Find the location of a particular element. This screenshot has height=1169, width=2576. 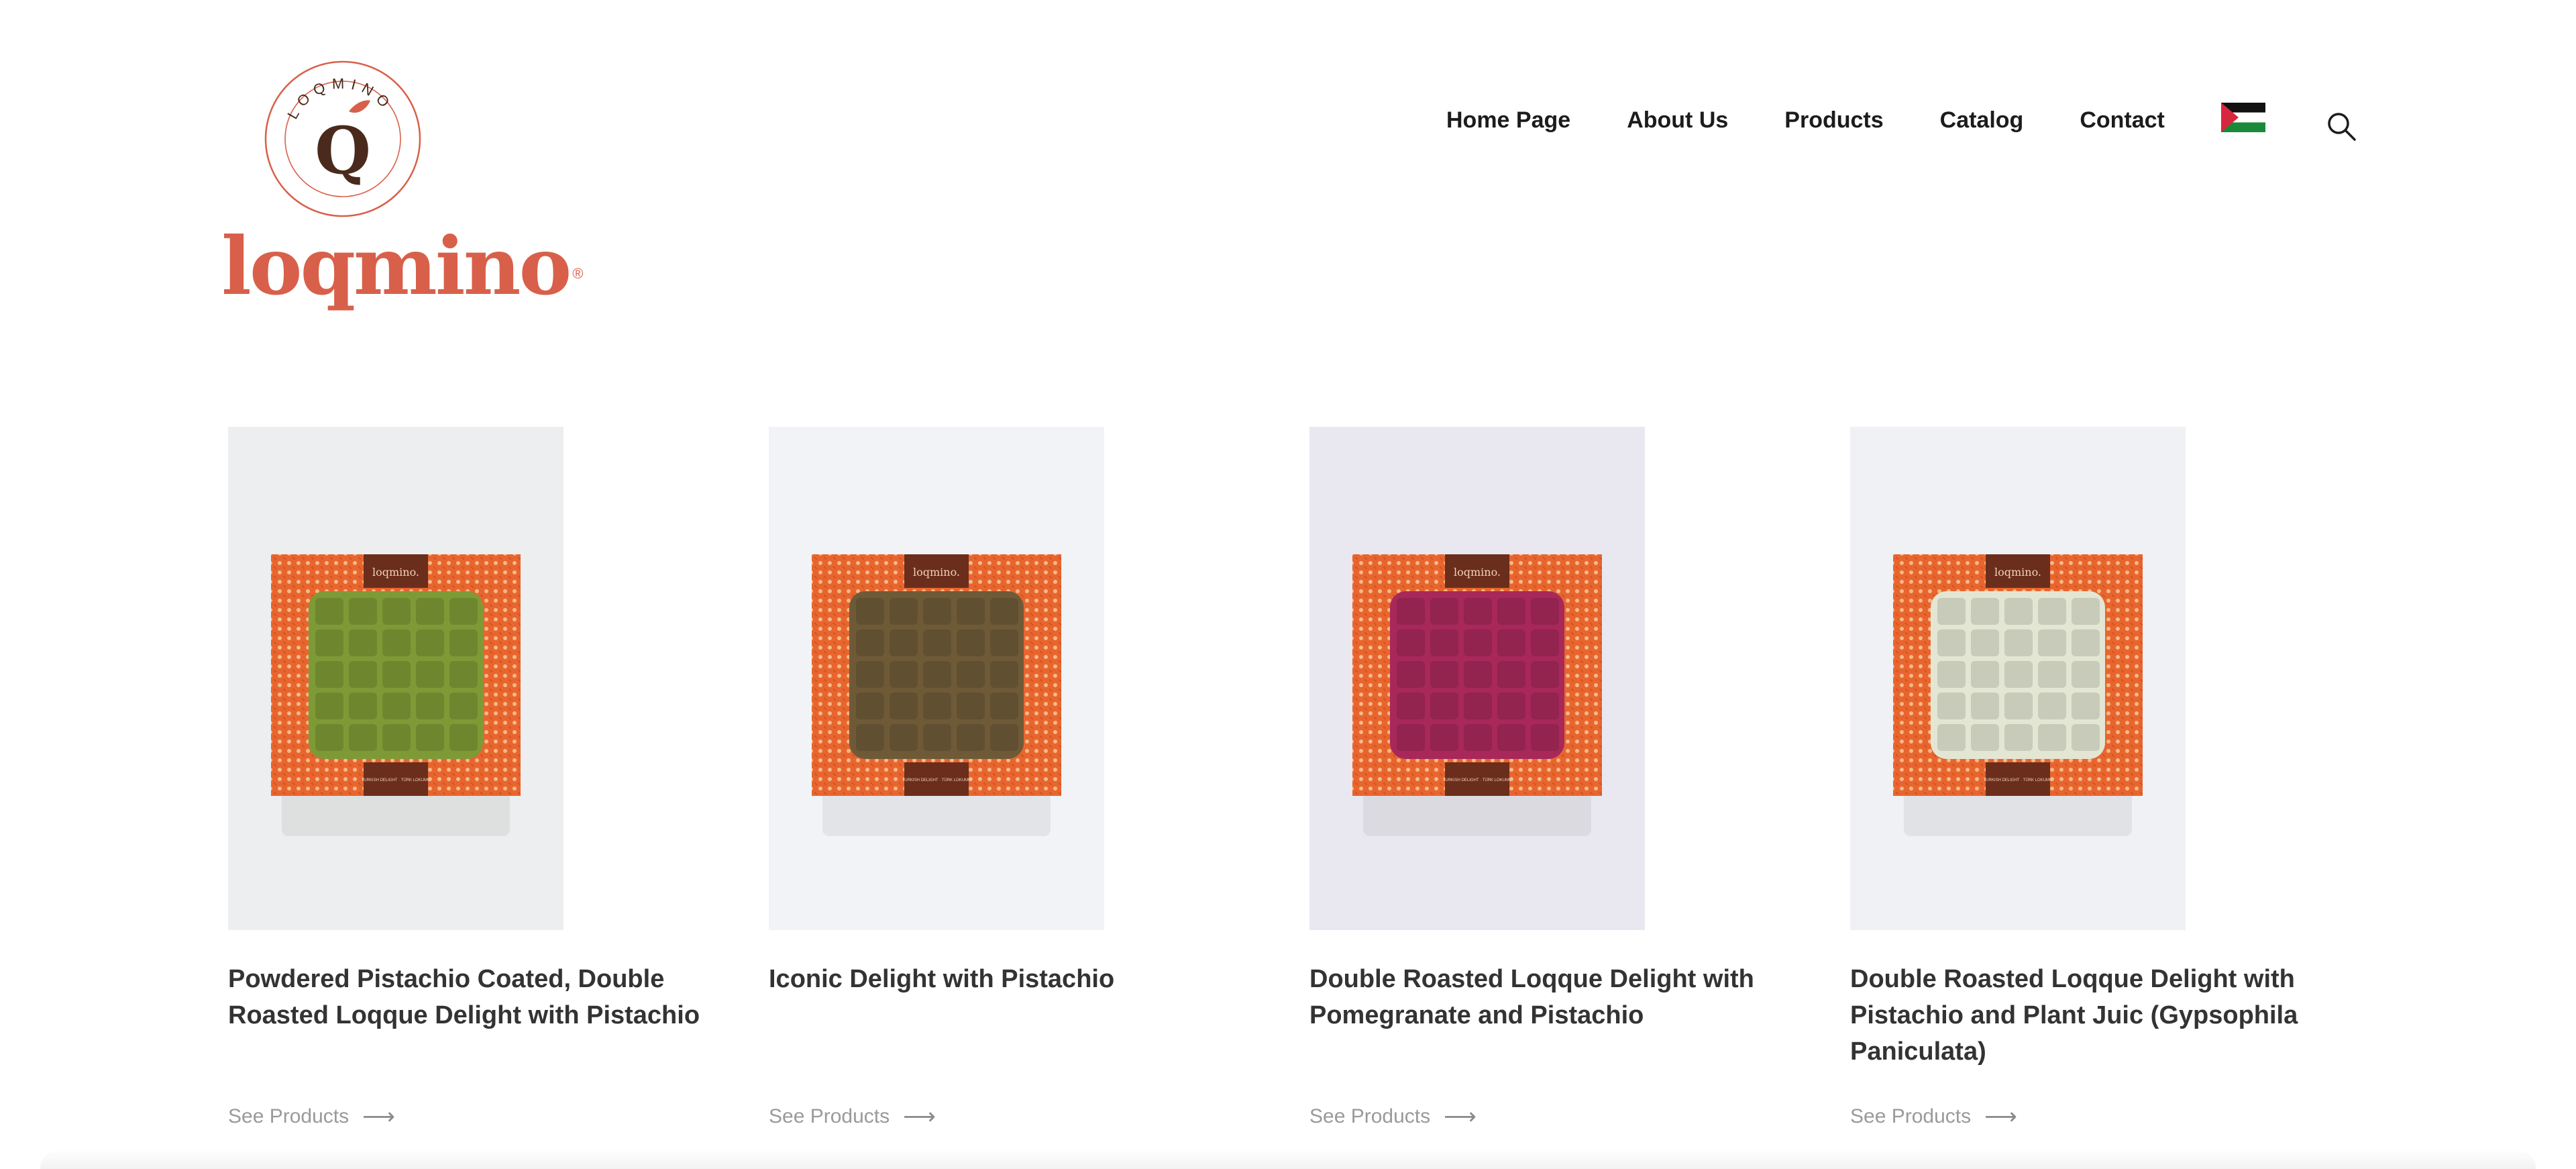

nav-catalog: Catalog is located at coordinates (1982, 120).